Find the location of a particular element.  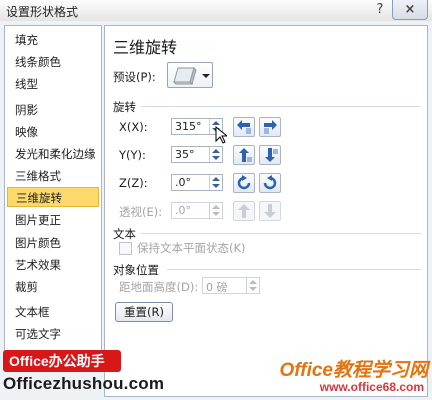

z-rotation-label: Z(Z): is located at coordinates (133, 183).